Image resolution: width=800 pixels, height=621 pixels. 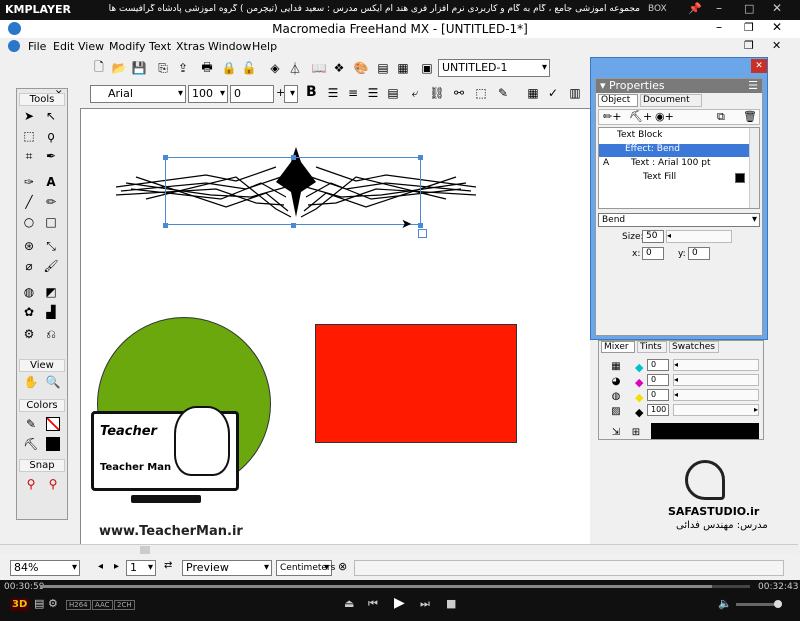 I want to click on align-right-icon: ☰, so click(x=373, y=93).